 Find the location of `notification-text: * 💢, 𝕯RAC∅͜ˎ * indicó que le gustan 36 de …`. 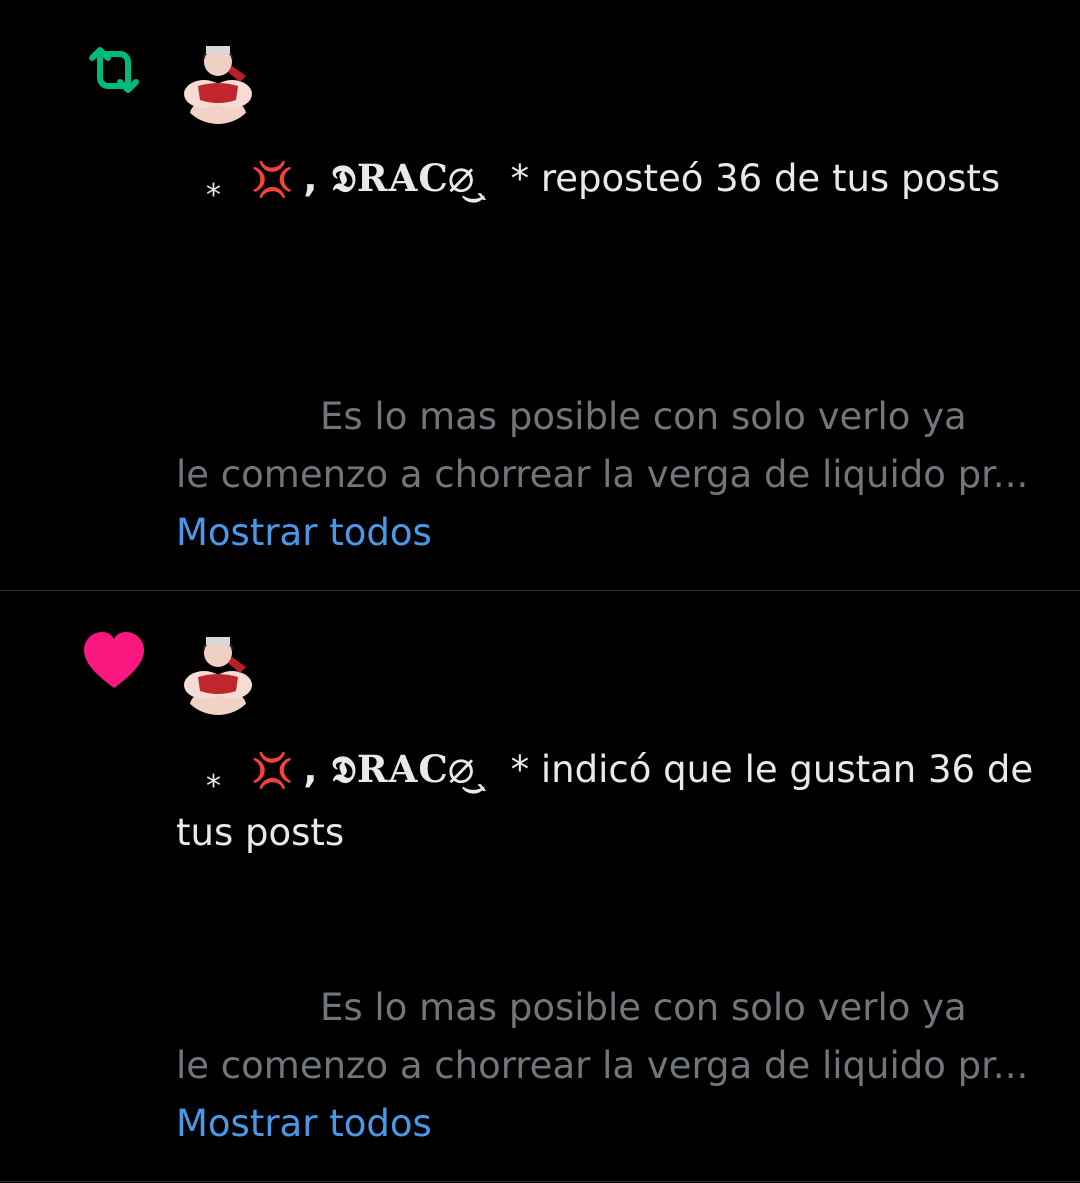

notification-text: * 💢, 𝕯RAC∅͜ˎ * indicó que le gustan 36 de … is located at coordinates (613, 801).